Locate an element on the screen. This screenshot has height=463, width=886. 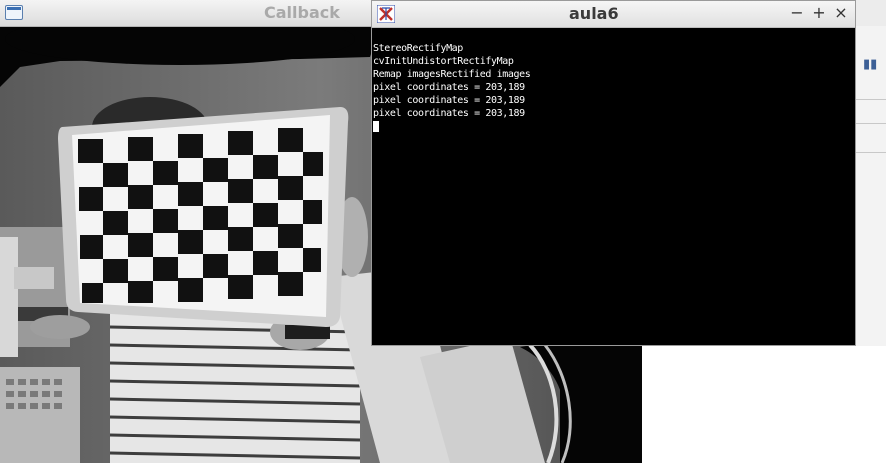
background-app-panel is located at coordinates (764, 404).